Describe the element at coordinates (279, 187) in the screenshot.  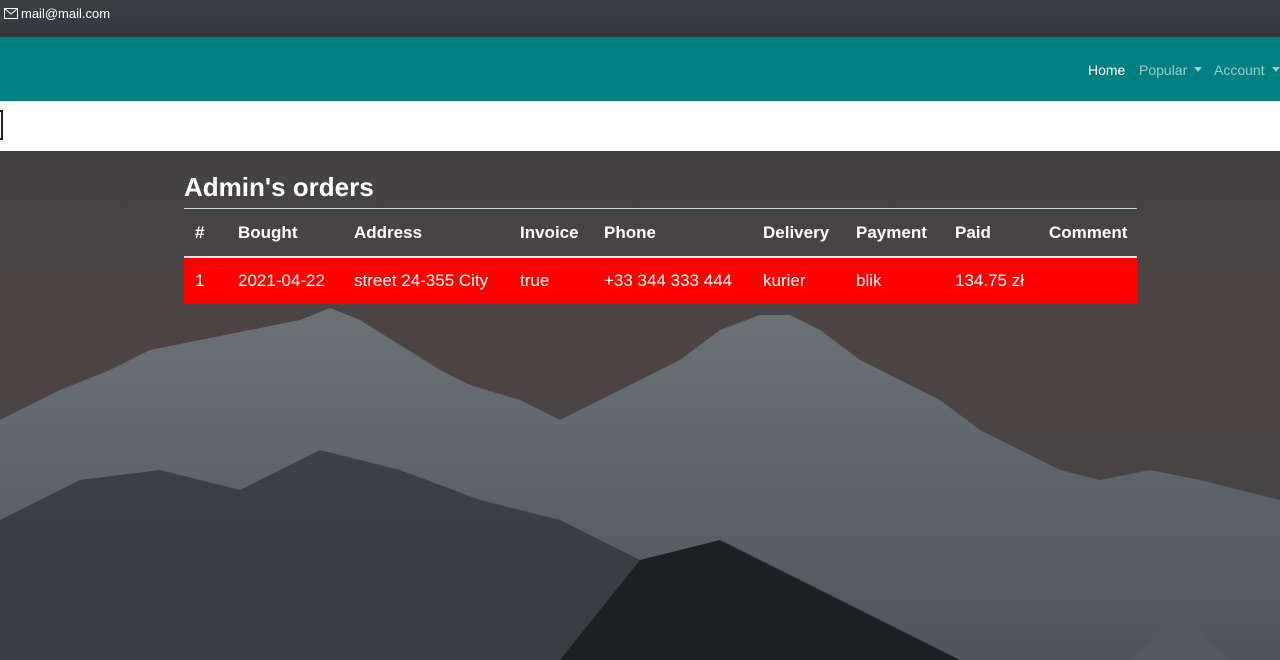
I see `page-title: Admin's orders` at that location.